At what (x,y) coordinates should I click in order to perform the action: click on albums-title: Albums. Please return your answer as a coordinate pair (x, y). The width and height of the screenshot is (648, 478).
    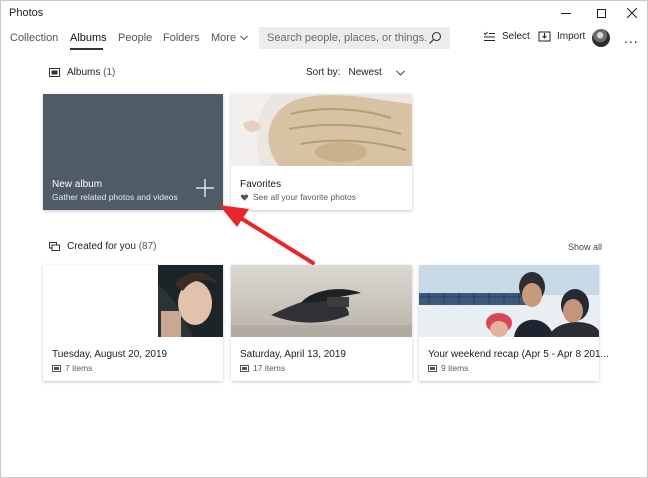
    Looking at the image, I should click on (84, 72).